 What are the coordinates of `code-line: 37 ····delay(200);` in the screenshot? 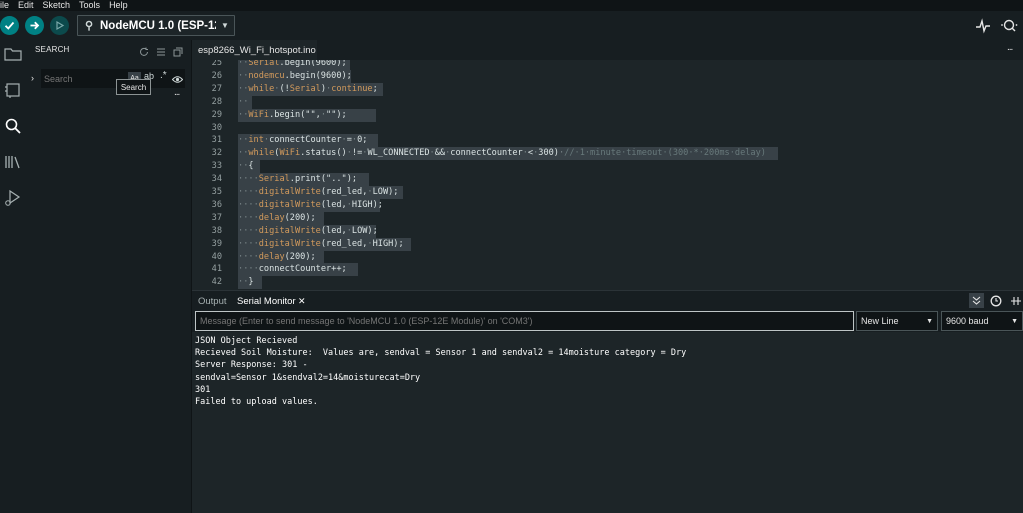 It's located at (607, 218).